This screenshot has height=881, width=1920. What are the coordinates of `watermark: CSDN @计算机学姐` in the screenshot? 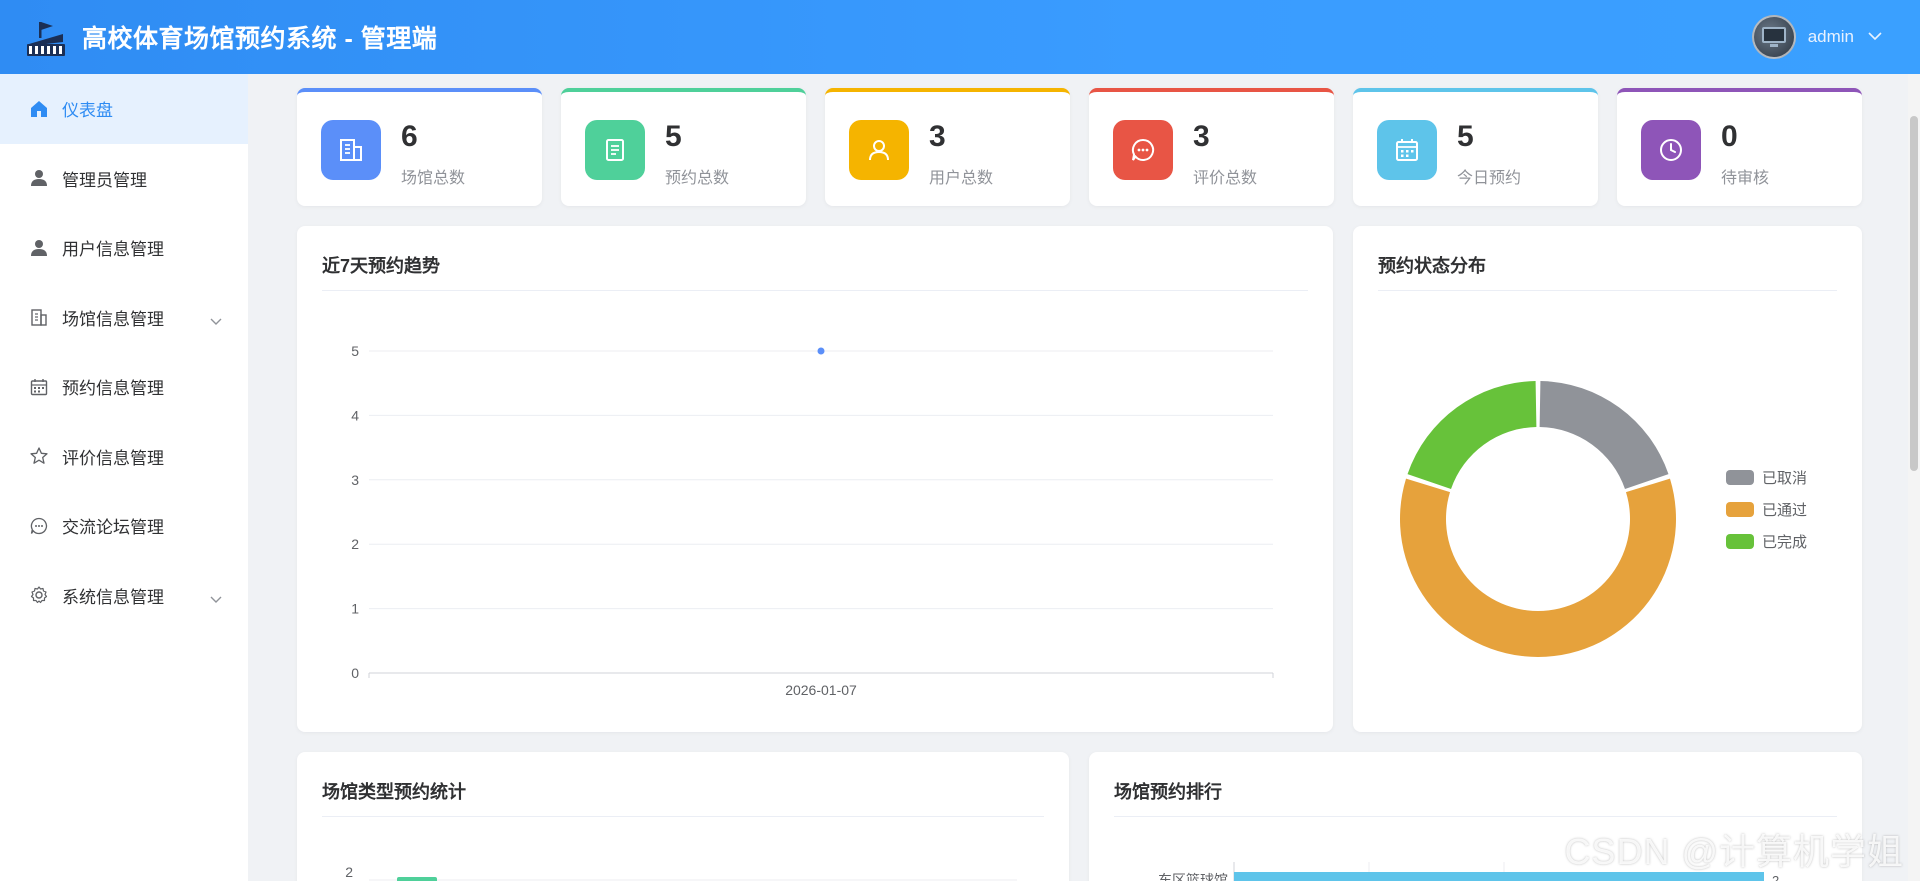 It's located at (1734, 851).